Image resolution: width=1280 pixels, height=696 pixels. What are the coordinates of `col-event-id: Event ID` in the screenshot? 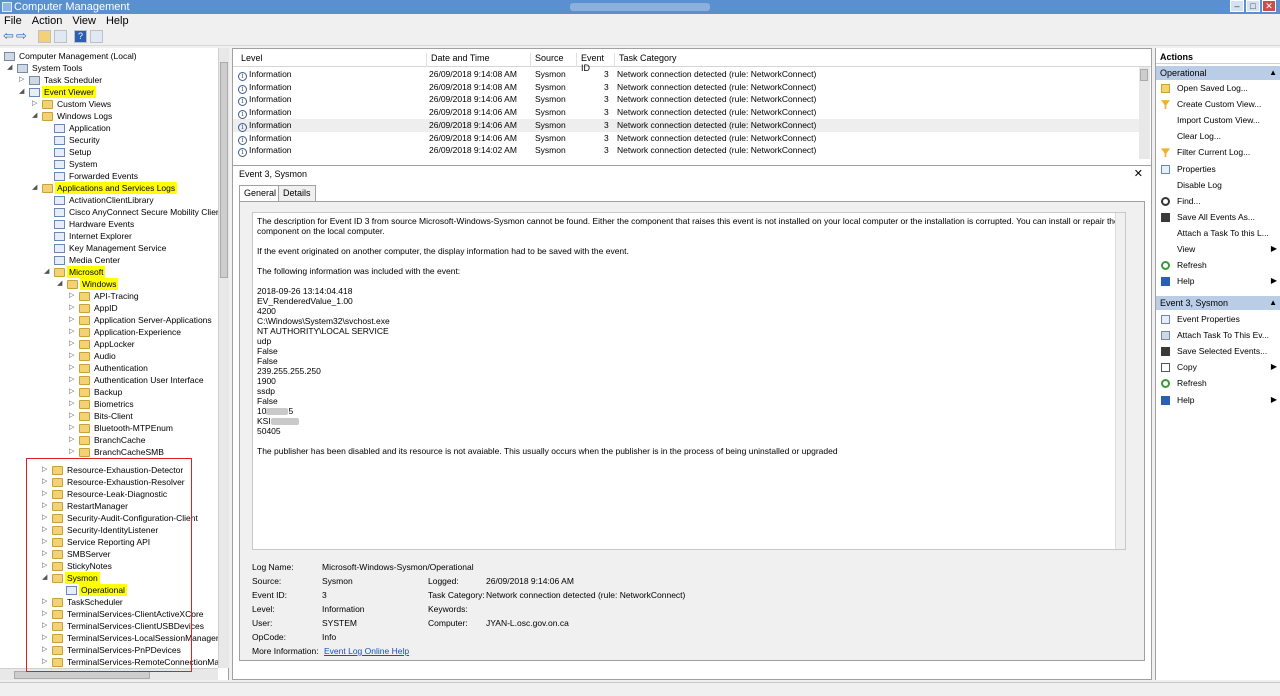 It's located at (596, 63).